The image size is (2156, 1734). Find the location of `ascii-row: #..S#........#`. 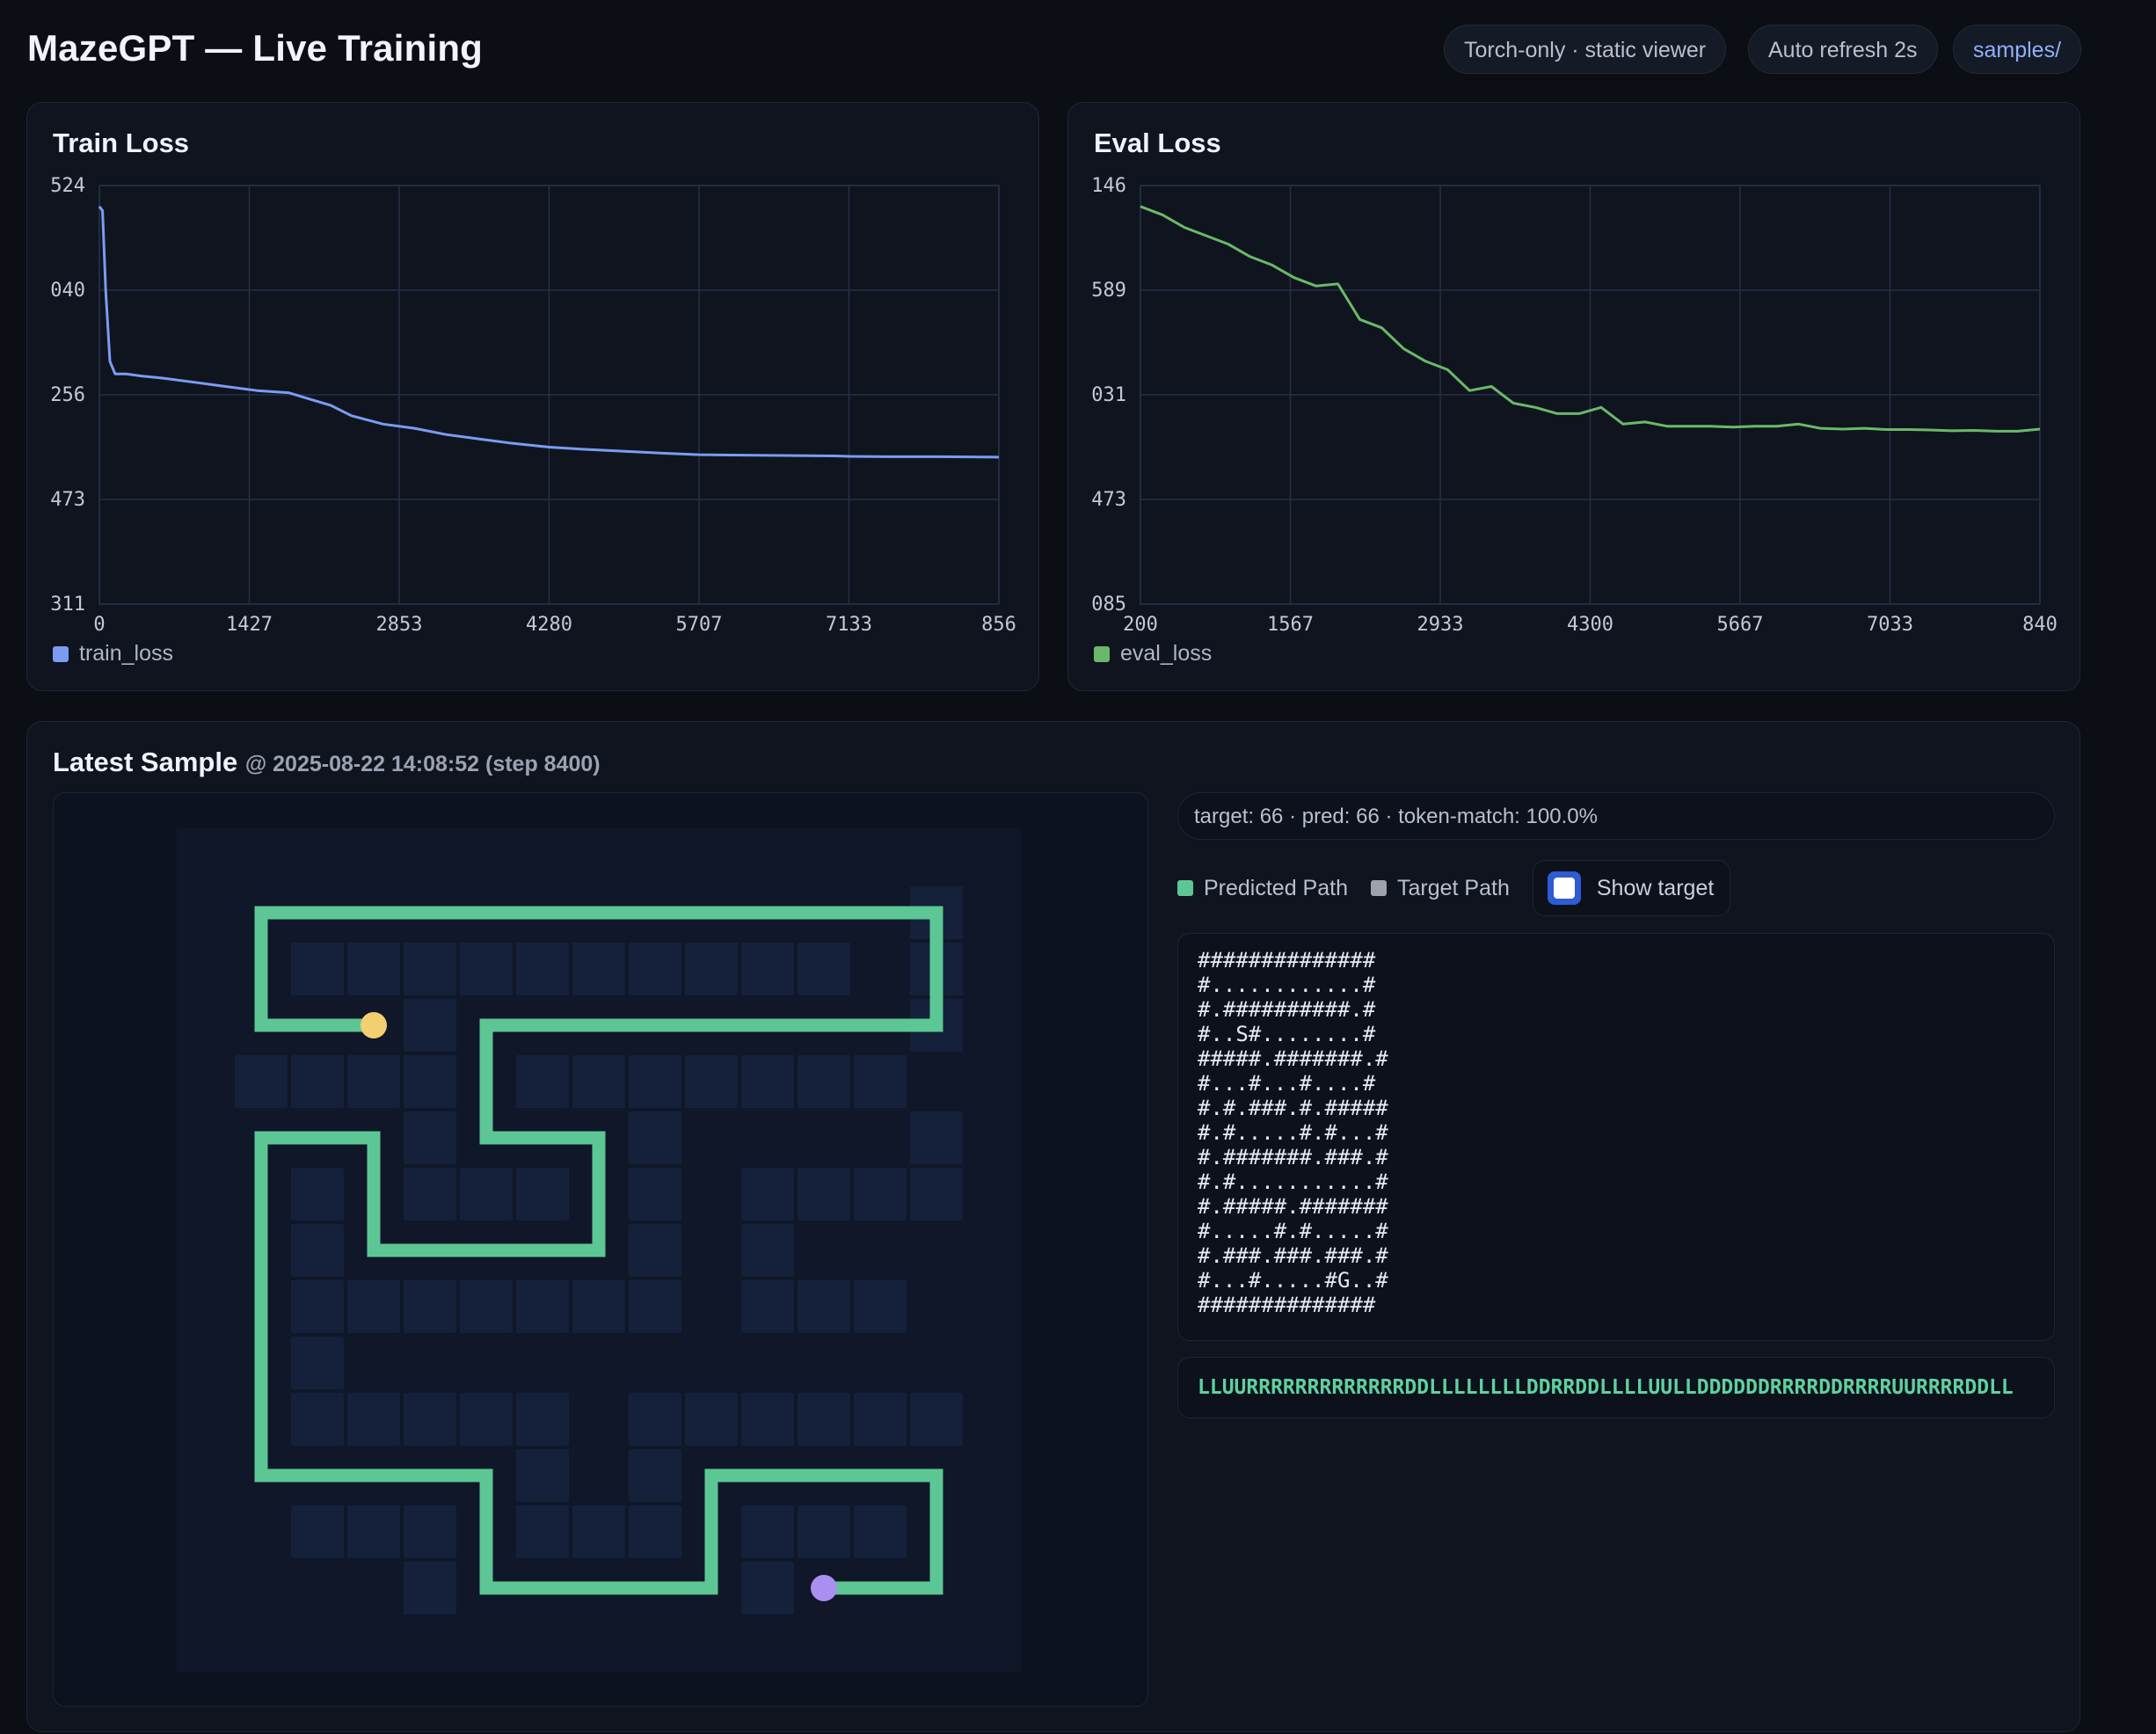

ascii-row: #..S#........# is located at coordinates (1287, 1034).